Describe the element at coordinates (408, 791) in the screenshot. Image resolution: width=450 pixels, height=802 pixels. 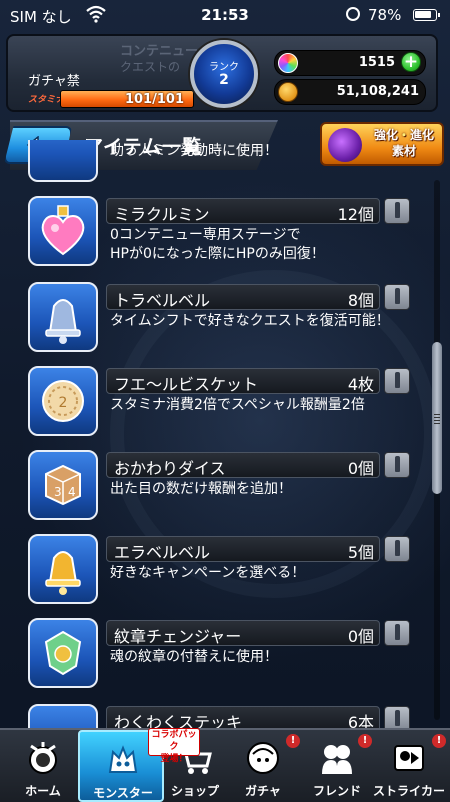
I see `nav-label: ストライカー` at that location.